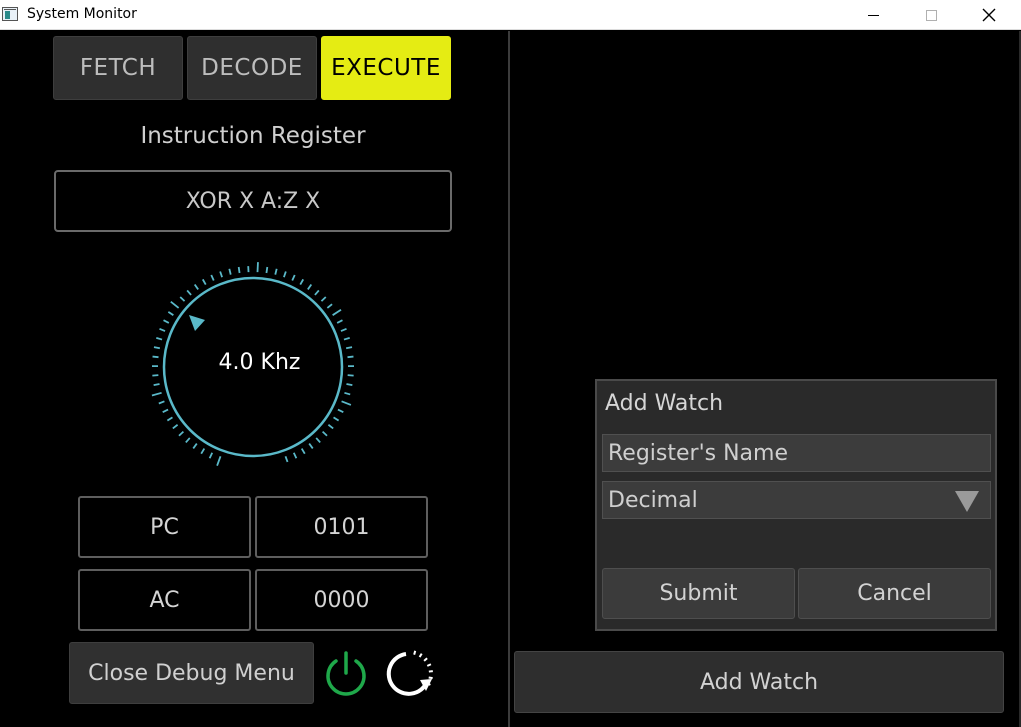  I want to click on dropdown-arrow-icon, so click(967, 501).